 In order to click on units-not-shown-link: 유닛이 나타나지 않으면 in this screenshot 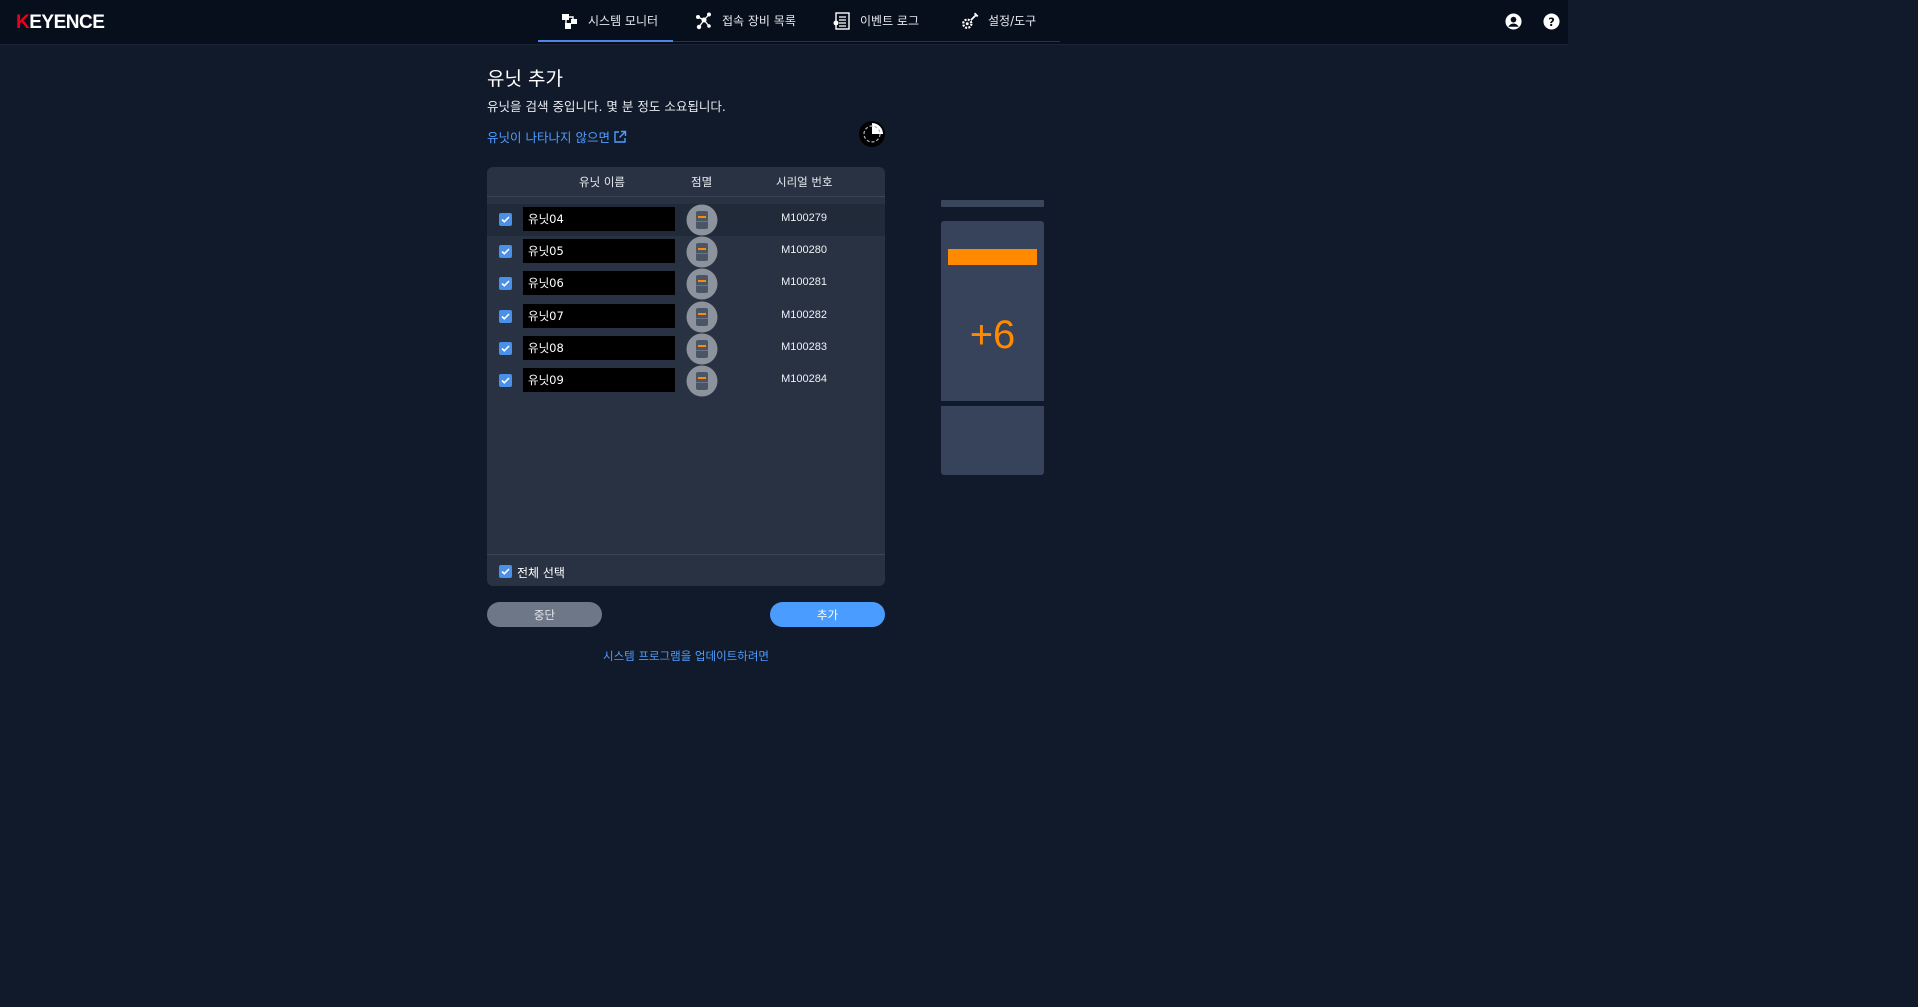, I will do `click(557, 136)`.